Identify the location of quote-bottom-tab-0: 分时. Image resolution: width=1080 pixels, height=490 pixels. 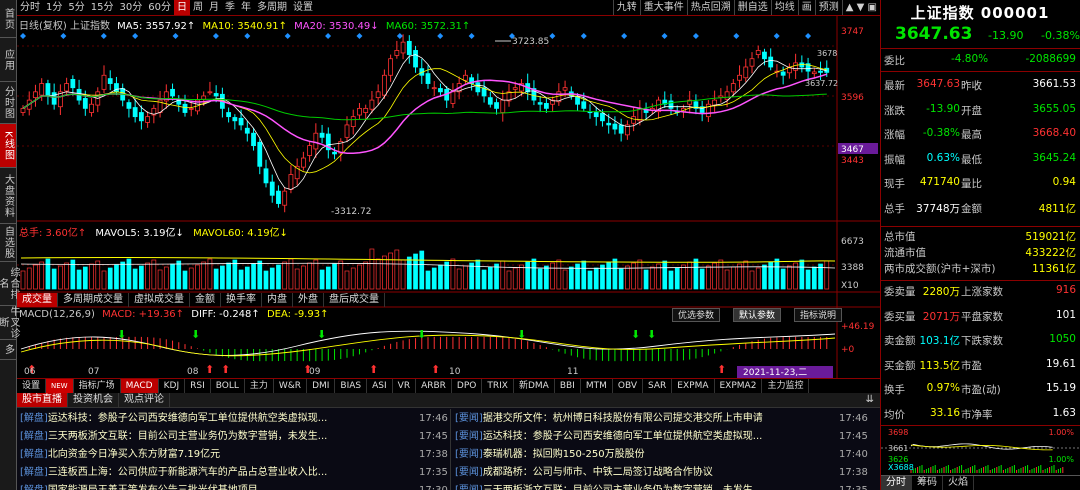
(896, 483).